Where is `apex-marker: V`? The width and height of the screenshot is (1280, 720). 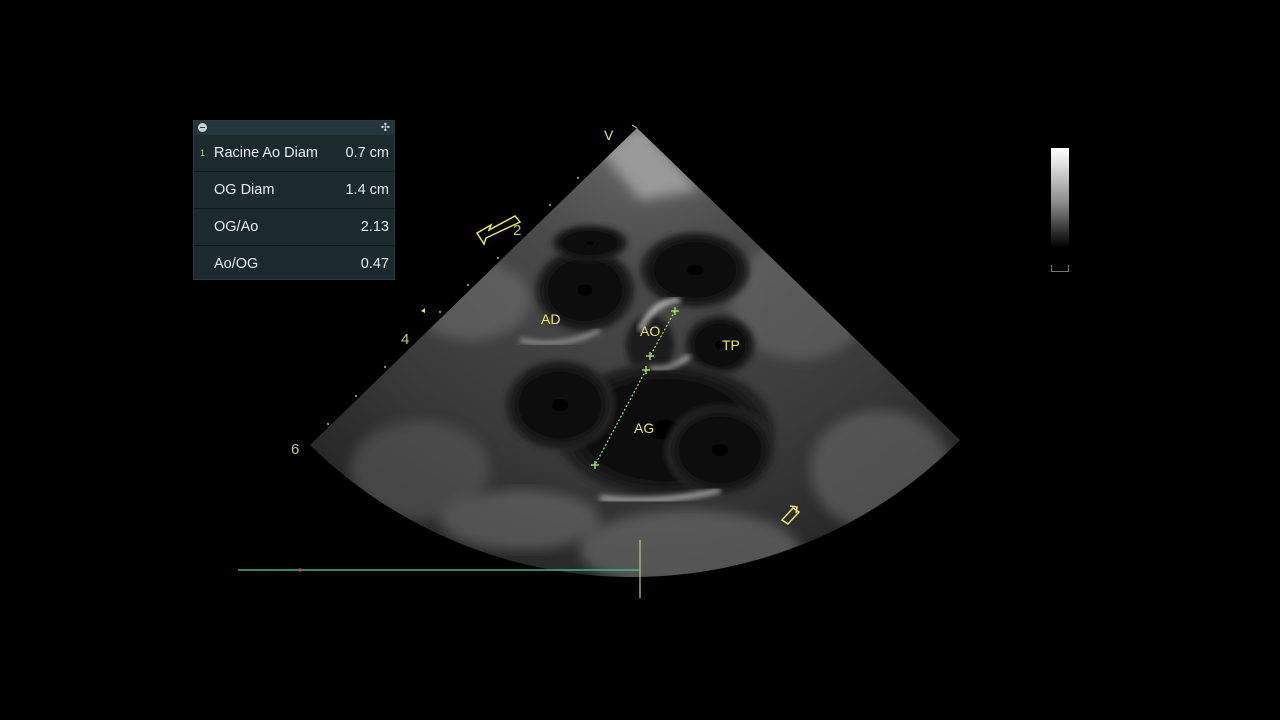
apex-marker: V is located at coordinates (609, 135).